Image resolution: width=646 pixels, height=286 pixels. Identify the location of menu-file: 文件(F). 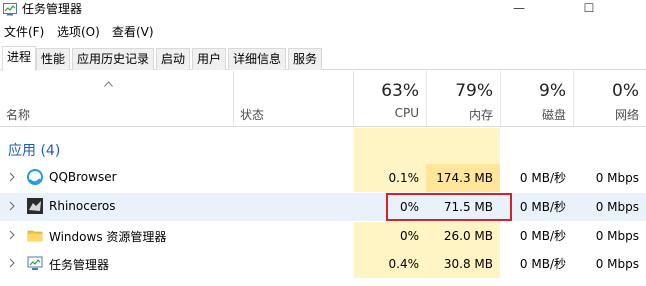
(24, 32).